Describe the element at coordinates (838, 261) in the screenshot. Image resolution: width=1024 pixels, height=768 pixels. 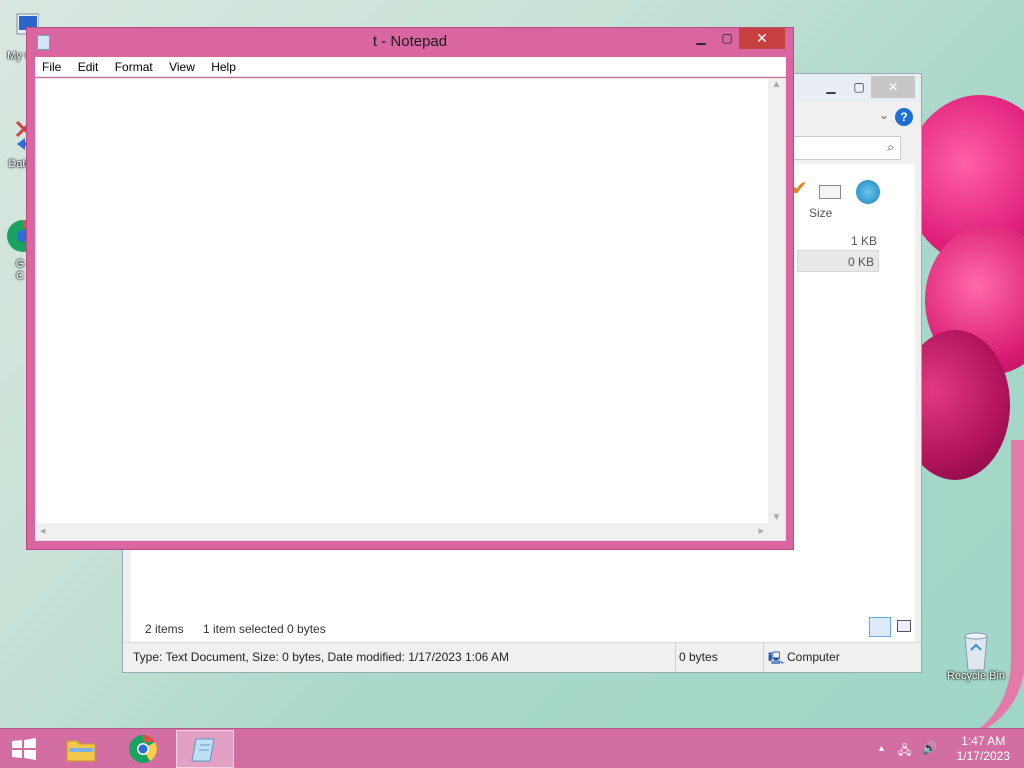
I see `file-row-size-selected: 0 KB` at that location.